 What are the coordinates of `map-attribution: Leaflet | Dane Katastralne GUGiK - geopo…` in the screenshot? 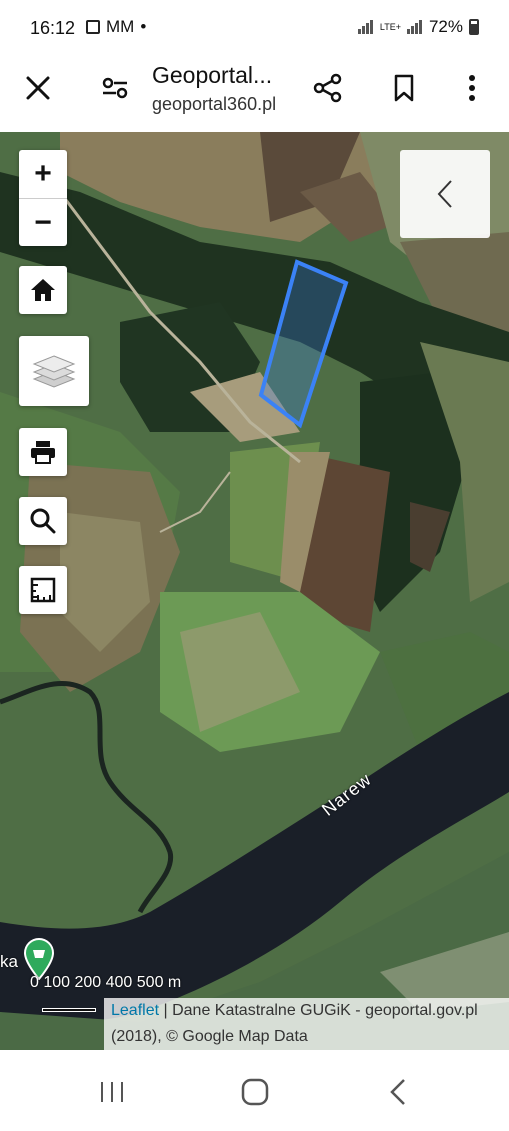 It's located at (306, 1024).